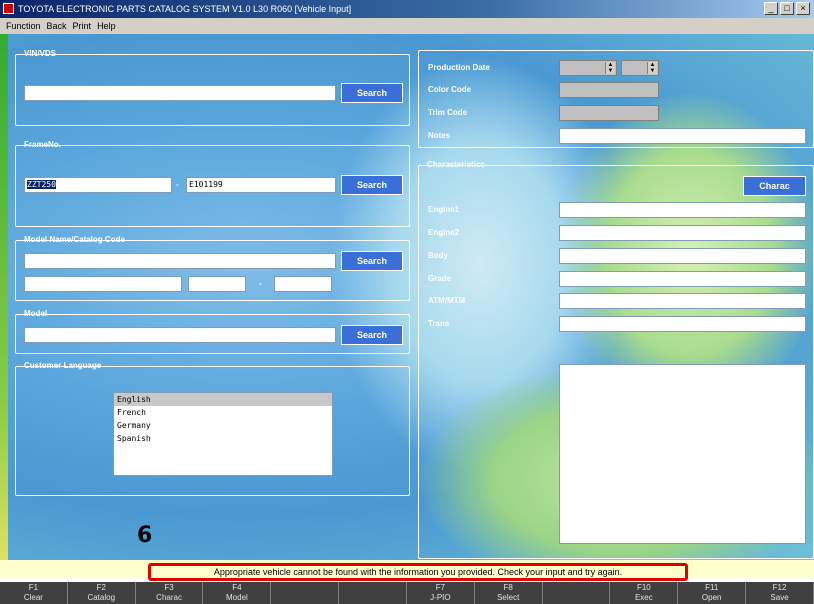  I want to click on trim-code-label: Trim Code, so click(448, 112).